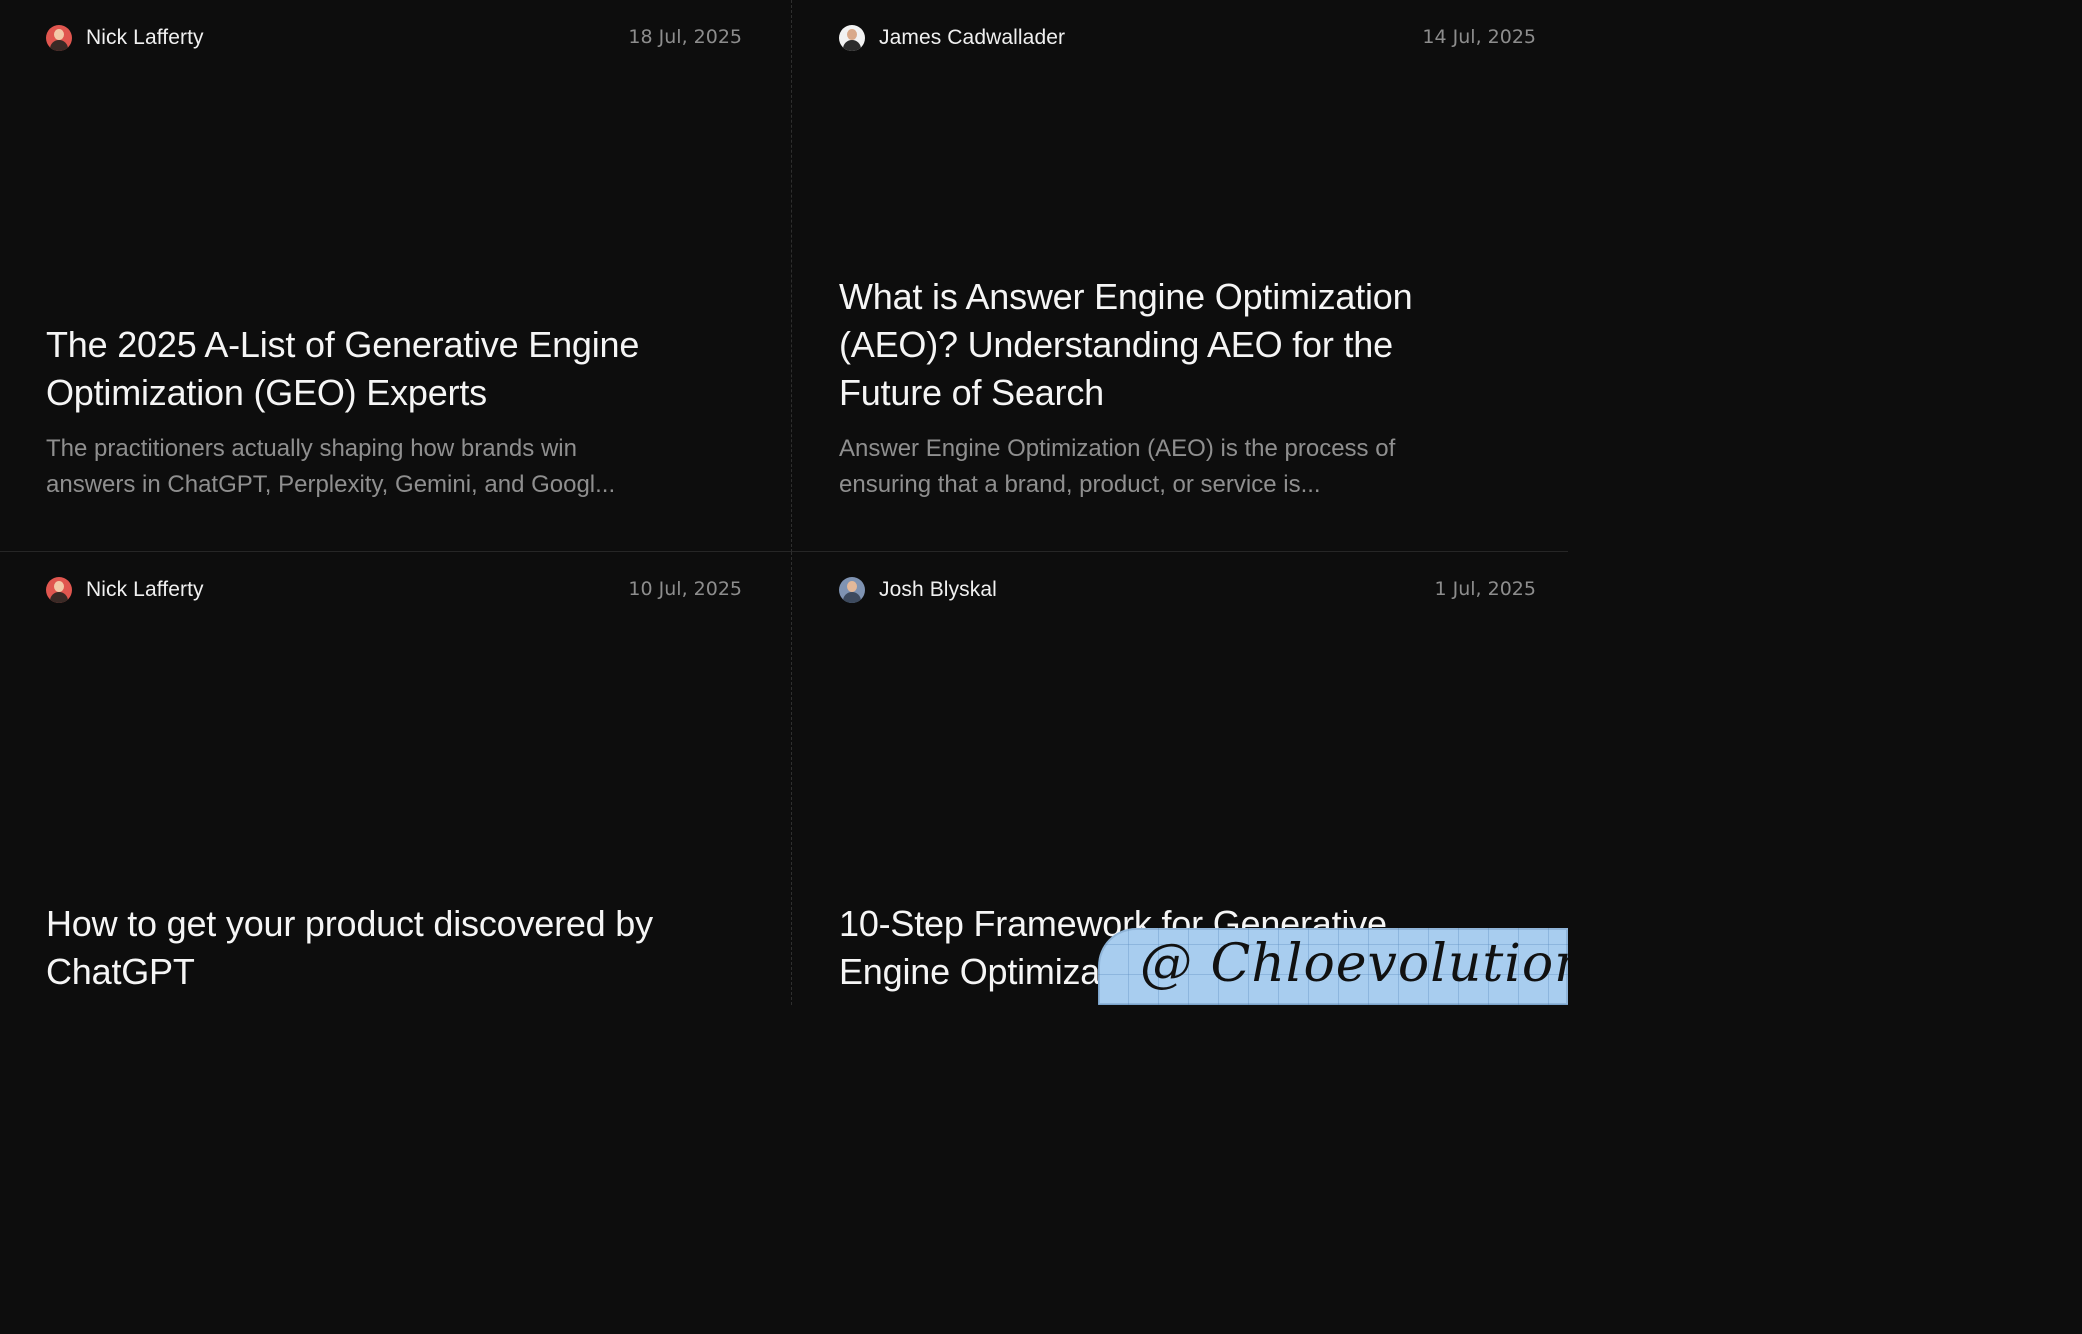 The height and width of the screenshot is (1334, 2082). What do you see at coordinates (1354, 964) in the screenshot?
I see `watermark-text: @ Chloevolution` at bounding box center [1354, 964].